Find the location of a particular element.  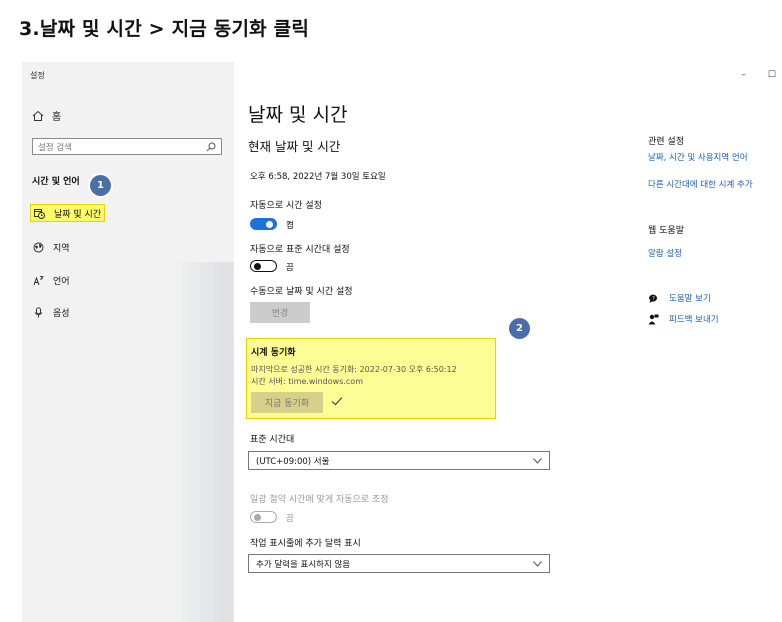

auto-time-label: 자동으로 시간 설정 is located at coordinates (286, 206).